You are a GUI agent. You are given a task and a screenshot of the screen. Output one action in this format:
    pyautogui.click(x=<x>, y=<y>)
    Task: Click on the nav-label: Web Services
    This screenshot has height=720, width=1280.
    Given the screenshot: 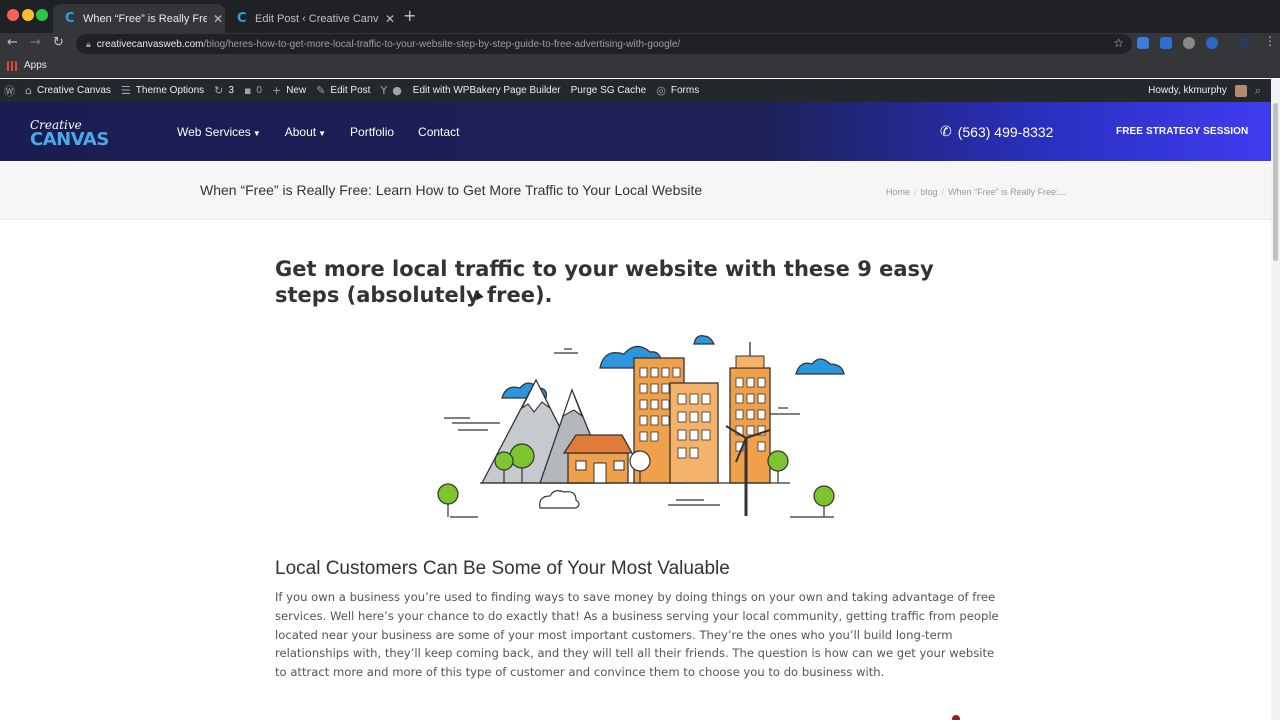 What is the action you would take?
    pyautogui.click(x=214, y=132)
    